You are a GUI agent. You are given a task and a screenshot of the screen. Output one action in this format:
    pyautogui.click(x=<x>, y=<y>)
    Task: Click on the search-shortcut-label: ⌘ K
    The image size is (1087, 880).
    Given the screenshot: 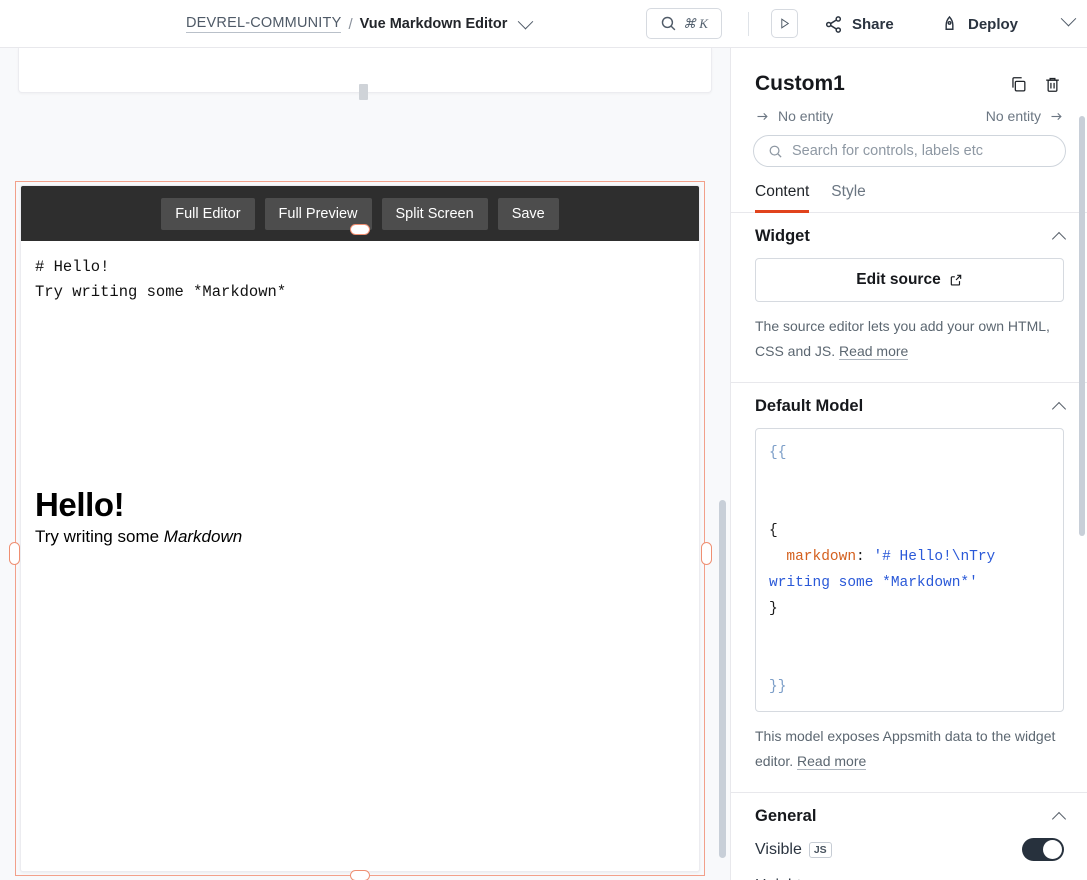 What is the action you would take?
    pyautogui.click(x=695, y=23)
    